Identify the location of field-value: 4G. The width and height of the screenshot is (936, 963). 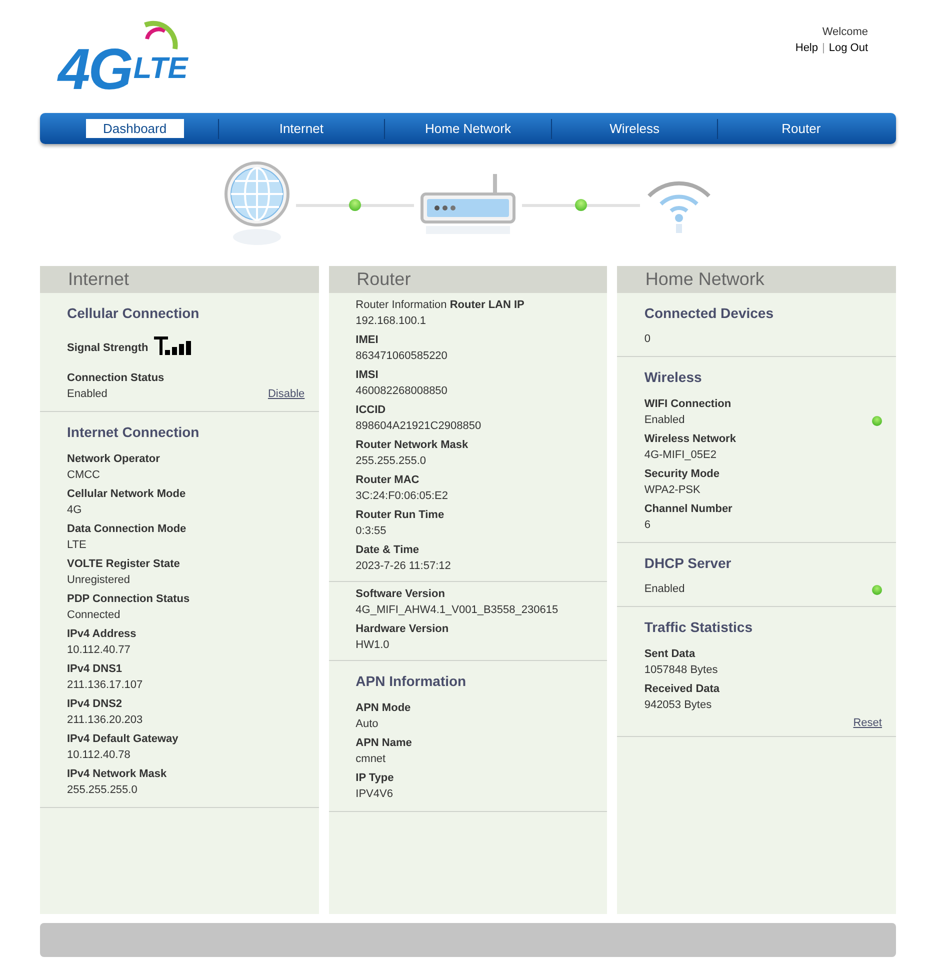
(74, 510).